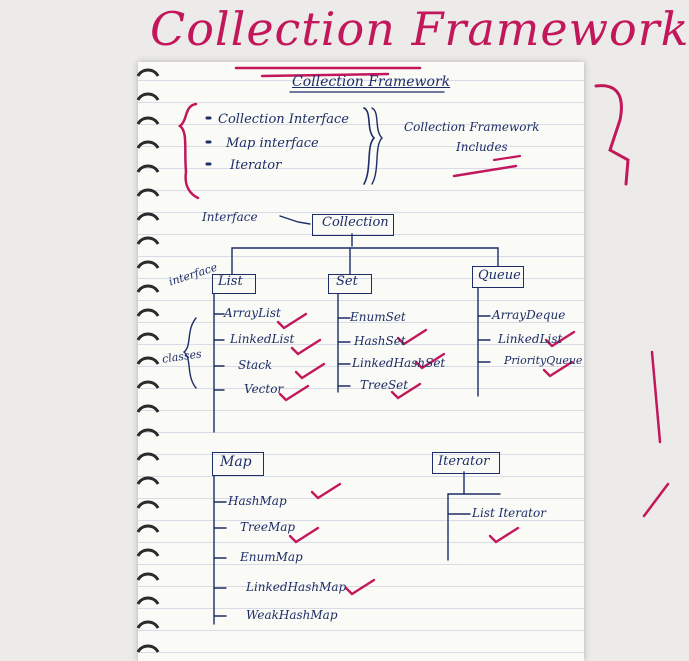  Describe the element at coordinates (230, 217) in the screenshot. I see `interface-label: Interface` at that location.